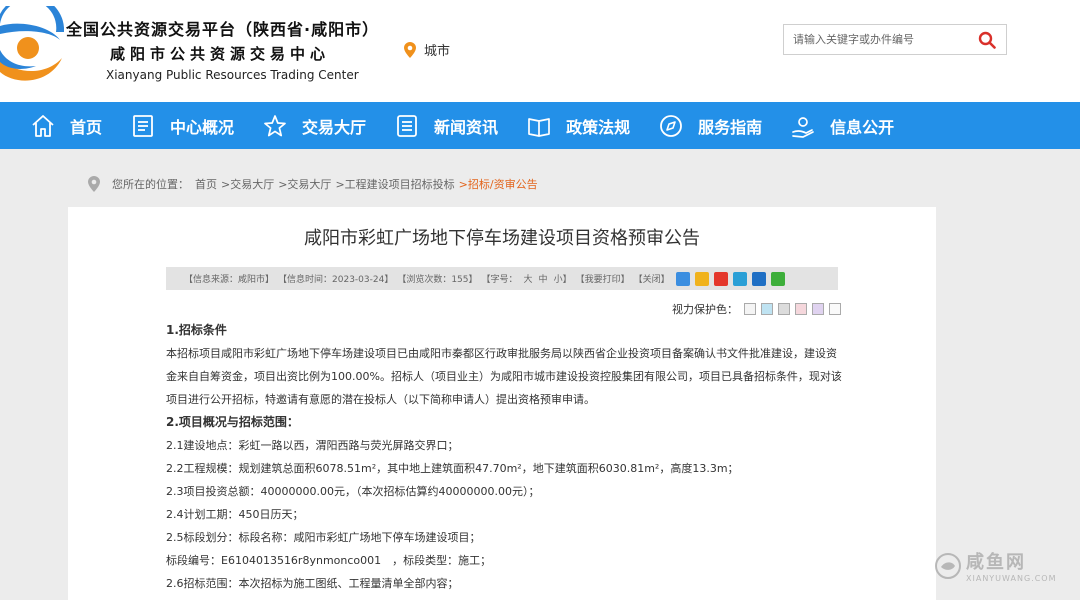 This screenshot has width=1080, height=600. Describe the element at coordinates (235, 514) in the screenshot. I see `body-line: 2.4计划工期：450日历天；` at that location.